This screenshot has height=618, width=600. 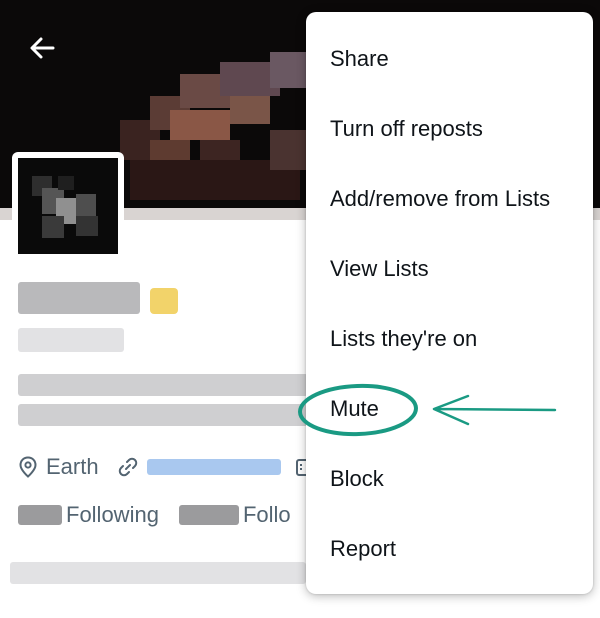 What do you see at coordinates (40, 515) in the screenshot?
I see `following-count-redacted` at bounding box center [40, 515].